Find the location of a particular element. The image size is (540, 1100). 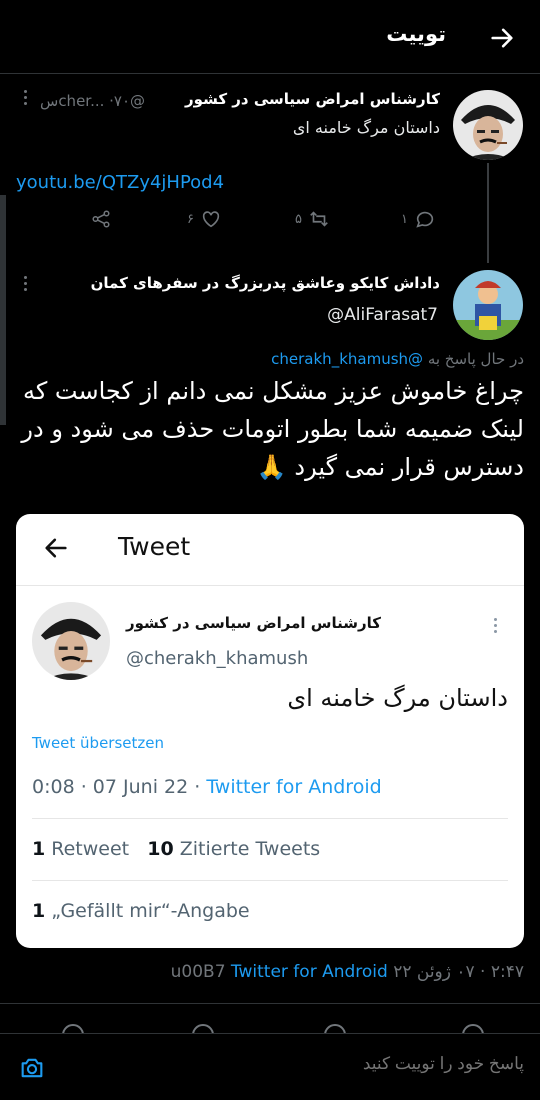

retweet-count: ۵ is located at coordinates (298, 219).